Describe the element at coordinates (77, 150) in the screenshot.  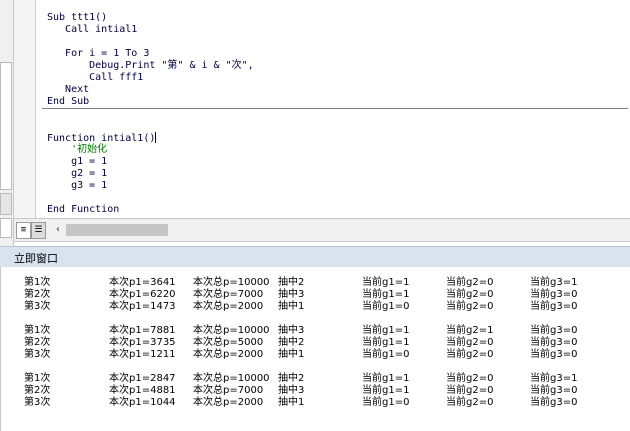
I see `code-comment-line: '初始化` at that location.